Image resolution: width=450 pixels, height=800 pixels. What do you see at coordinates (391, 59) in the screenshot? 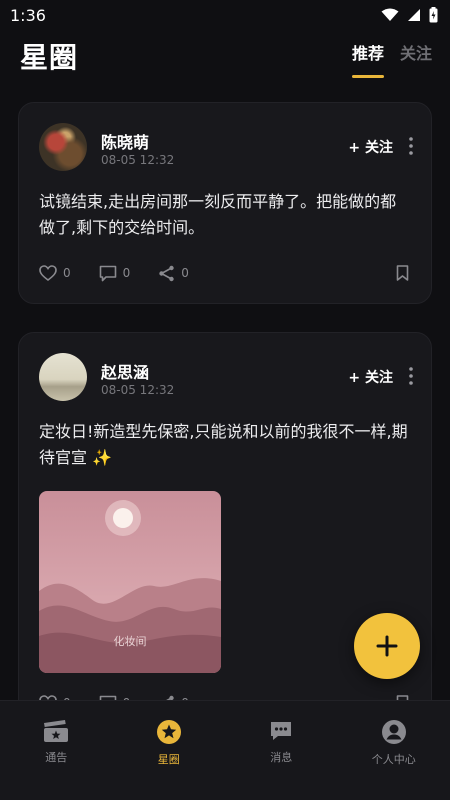
I see `feed-tabs: 推荐 关注` at bounding box center [391, 59].